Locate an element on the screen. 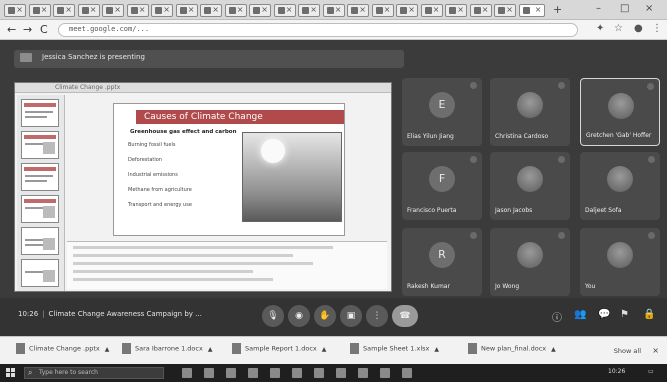 The height and width of the screenshot is (382, 667). excel-icon is located at coordinates (275, 373).